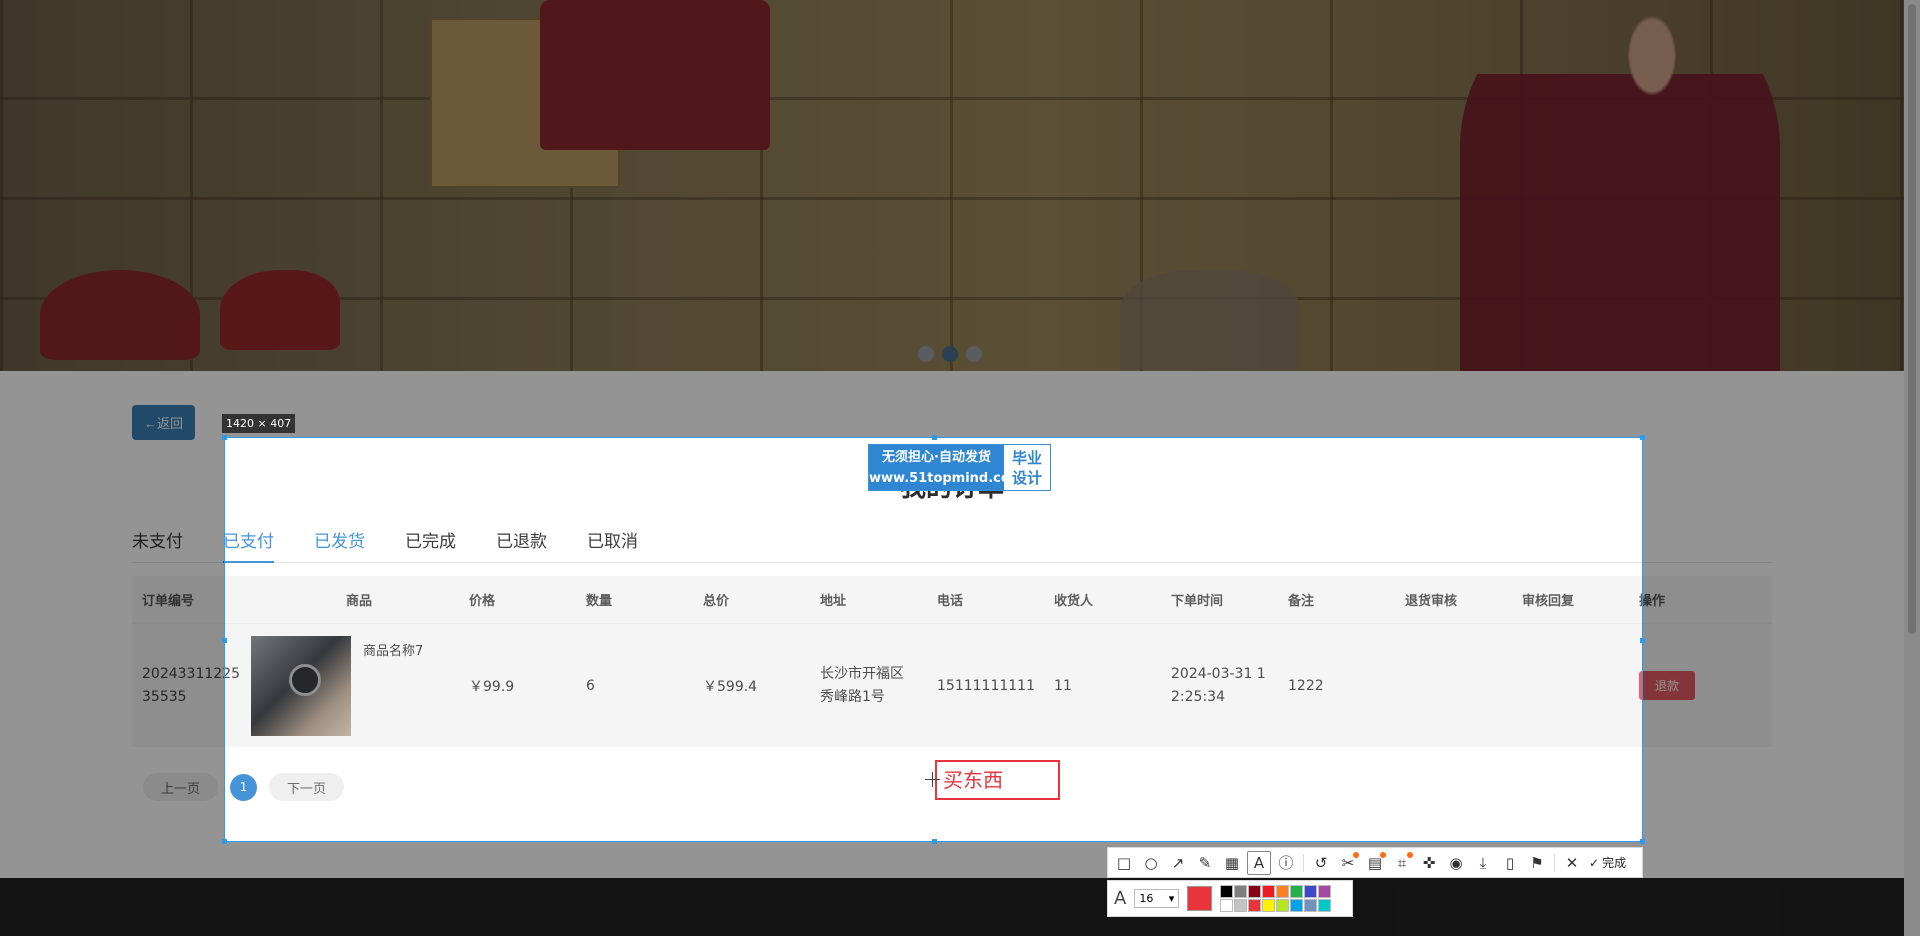 The image size is (1920, 936). Describe the element at coordinates (1171, 898) in the screenshot. I see `chevron-down-icon: ▾` at that location.